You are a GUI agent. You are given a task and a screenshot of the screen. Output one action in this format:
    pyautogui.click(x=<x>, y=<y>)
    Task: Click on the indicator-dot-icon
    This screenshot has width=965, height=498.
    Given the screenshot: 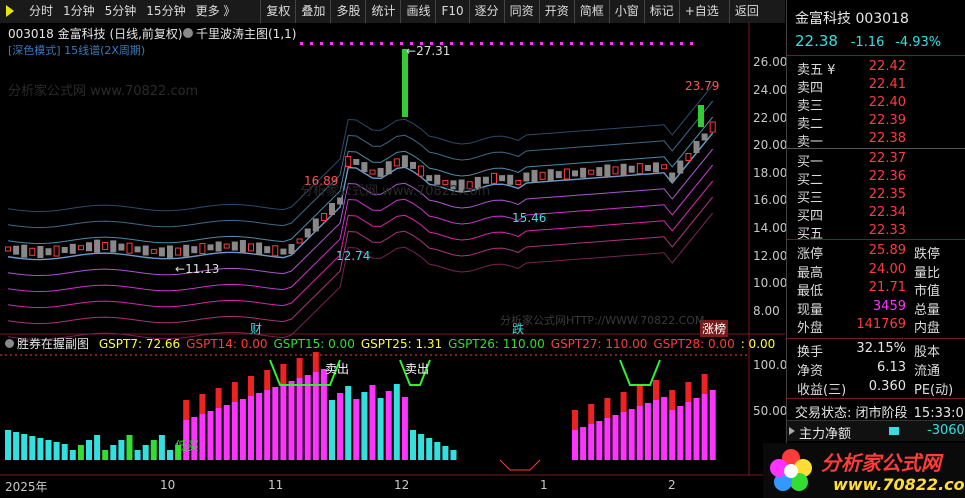 What is the action you would take?
    pyautogui.click(x=188, y=33)
    